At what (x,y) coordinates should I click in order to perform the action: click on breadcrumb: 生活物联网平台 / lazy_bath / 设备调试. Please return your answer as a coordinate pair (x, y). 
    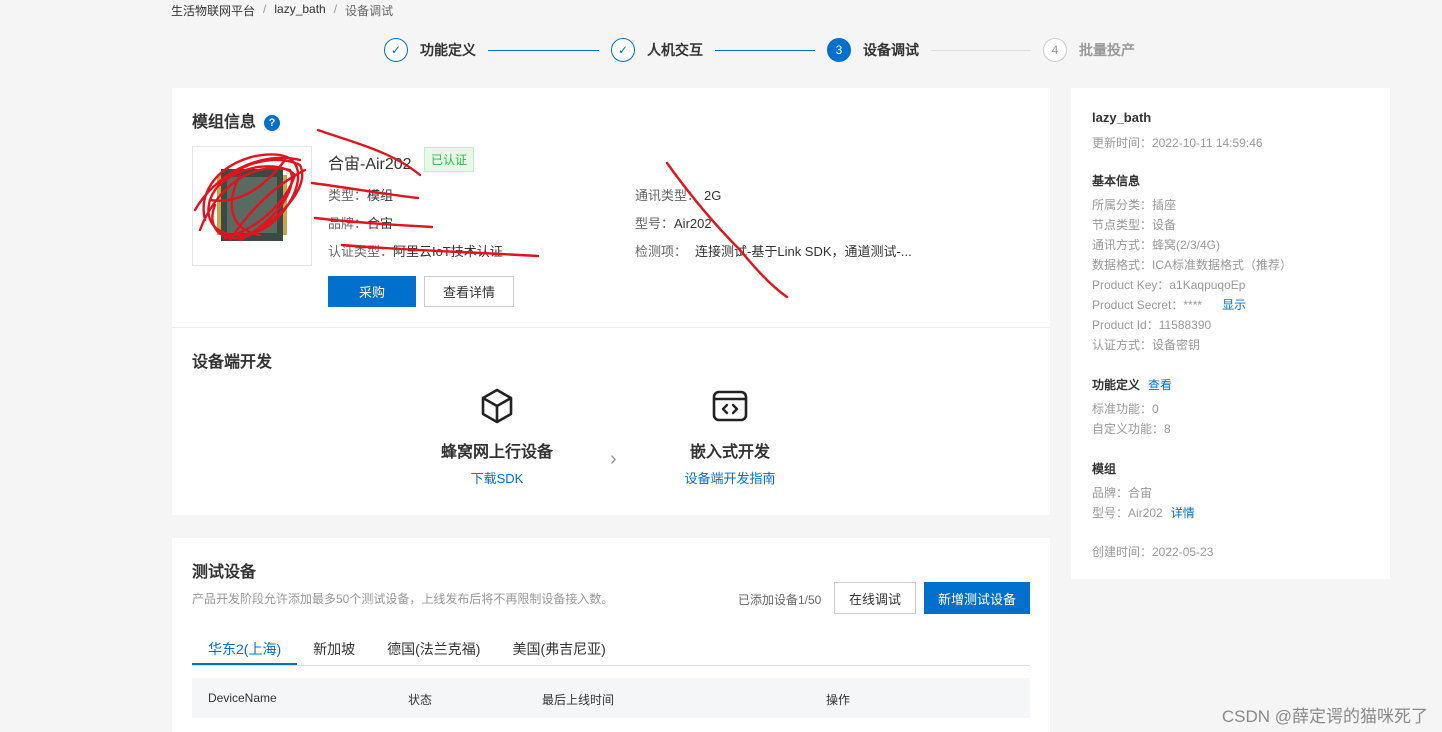
    Looking at the image, I should click on (282, 10).